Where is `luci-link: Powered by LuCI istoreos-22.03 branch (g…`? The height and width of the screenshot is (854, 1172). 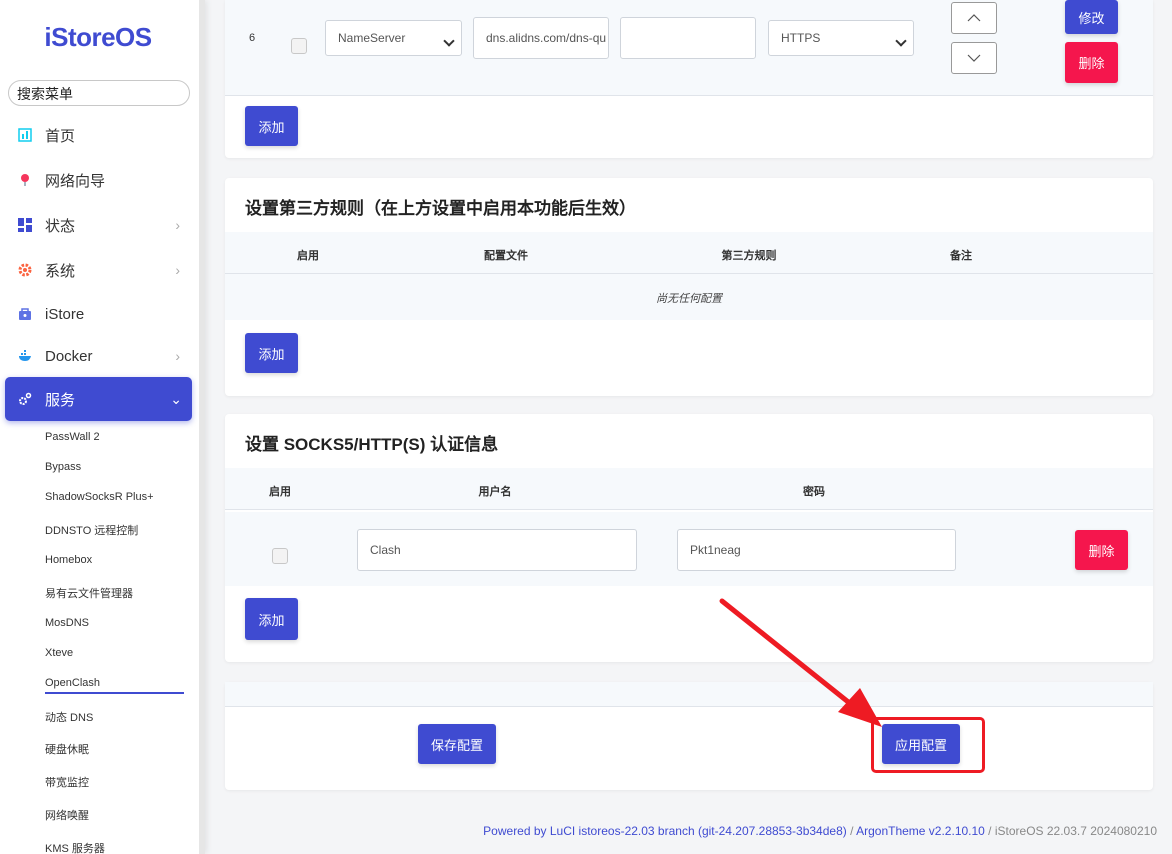 luci-link: Powered by LuCI istoreos-22.03 branch (g… is located at coordinates (665, 831).